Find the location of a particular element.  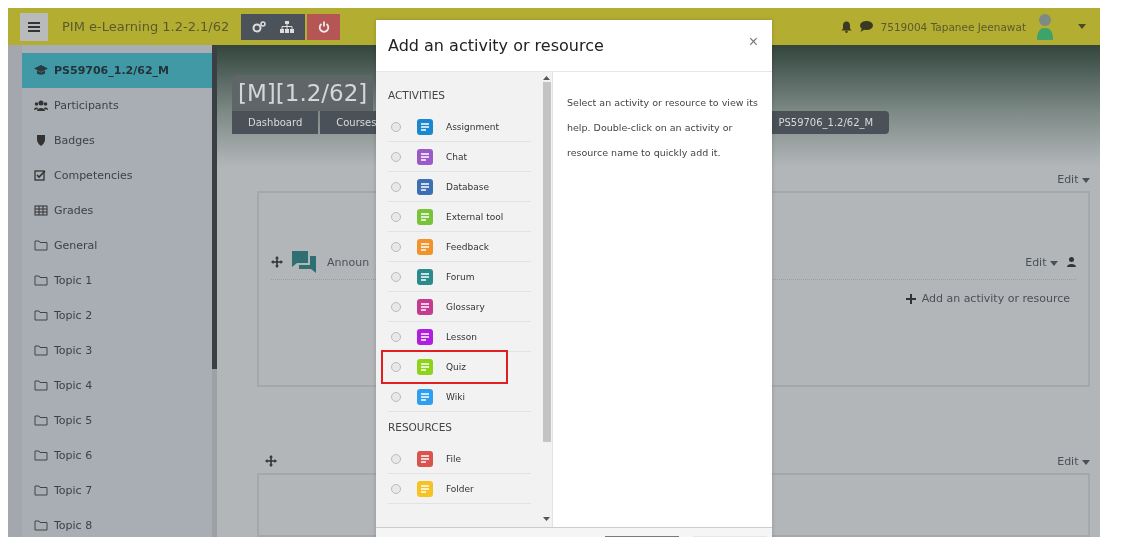

users-icon is located at coordinates (41, 105).